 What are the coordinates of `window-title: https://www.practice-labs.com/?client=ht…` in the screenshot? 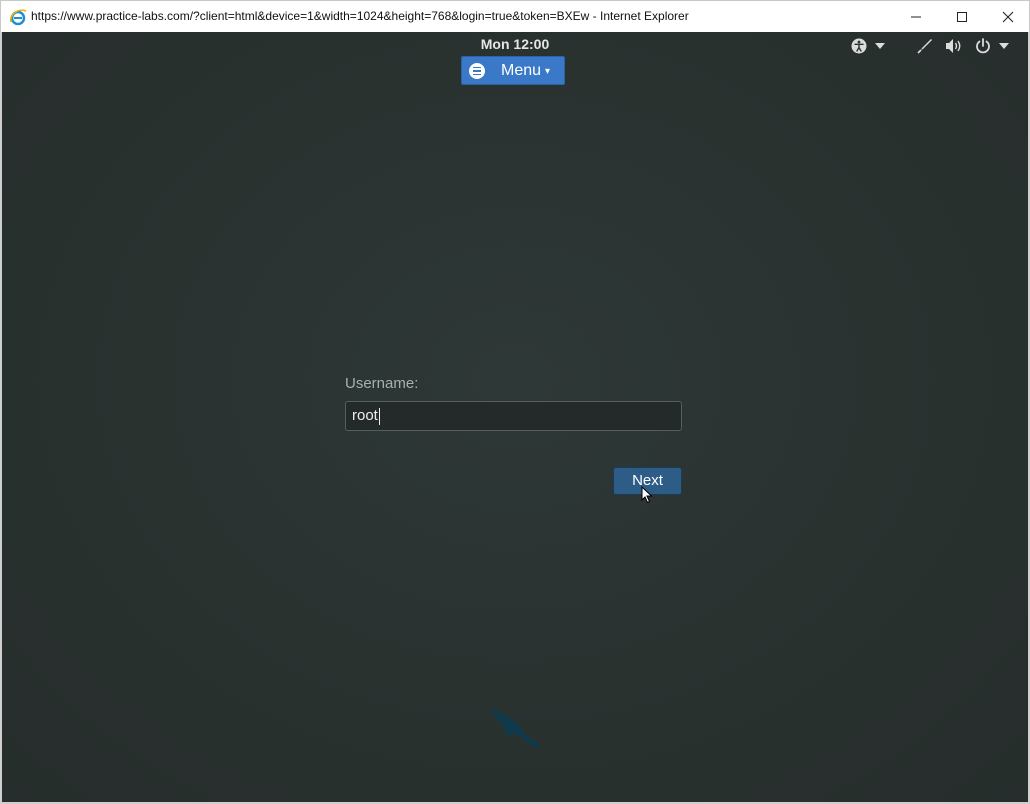 It's located at (360, 16).